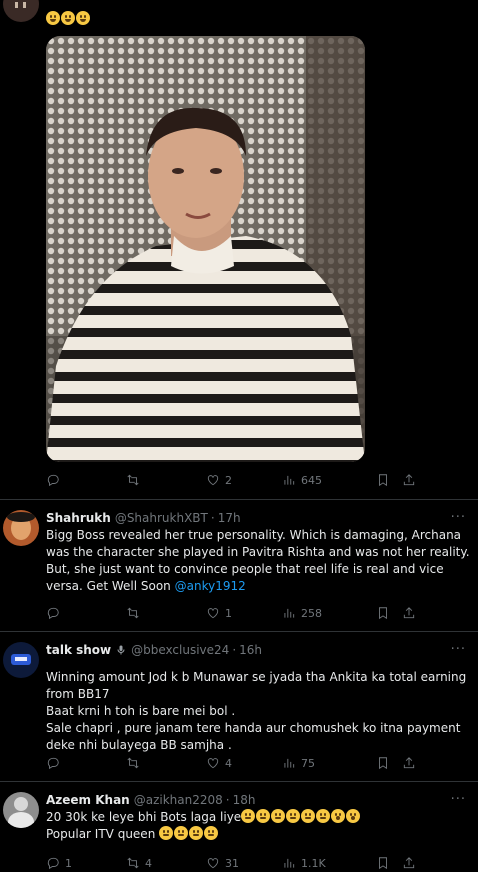 This screenshot has width=478, height=872. I want to click on author-name: talk show, so click(78, 650).